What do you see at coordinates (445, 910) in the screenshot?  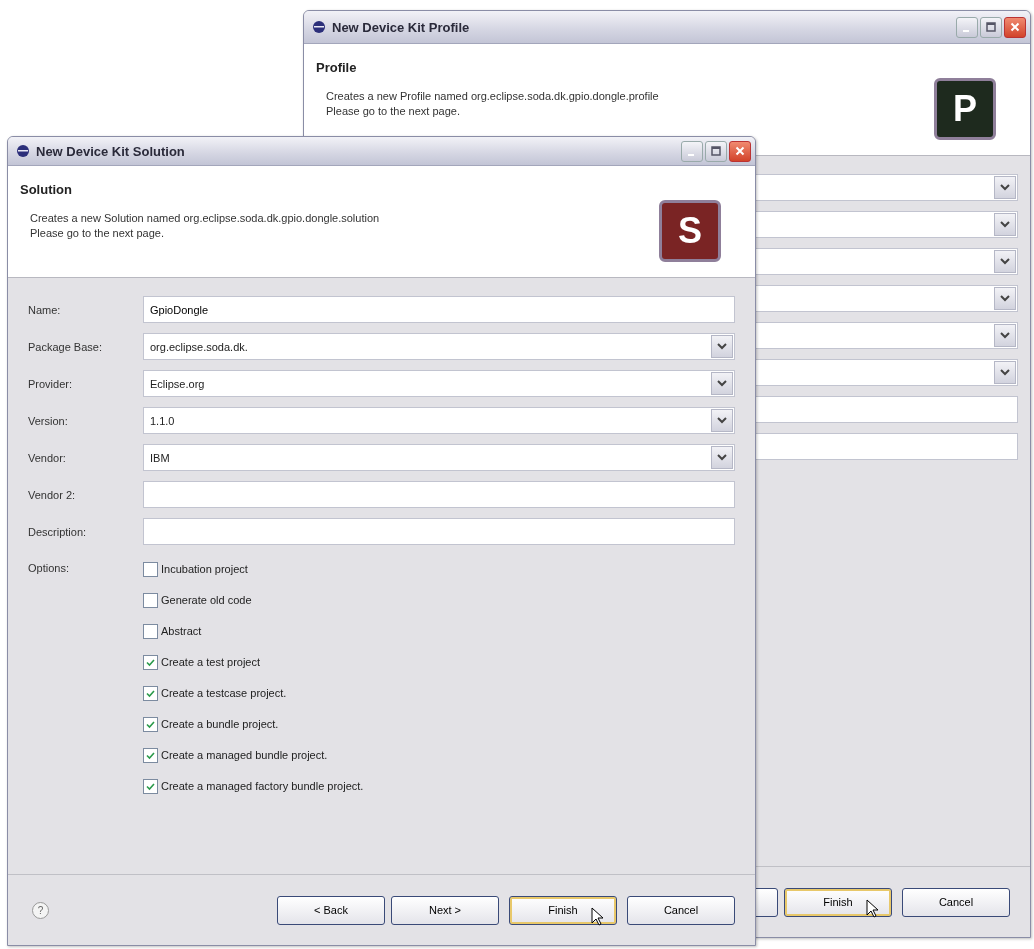 I see `dialog-button: Next >` at bounding box center [445, 910].